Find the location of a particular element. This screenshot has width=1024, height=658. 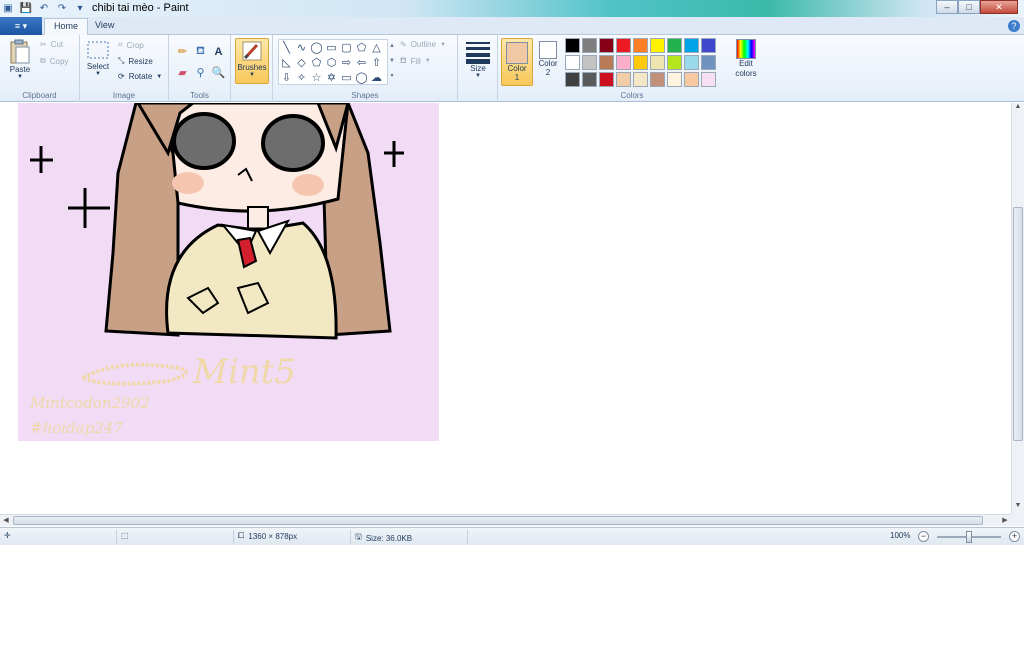

magnifier-icon: 🔍 is located at coordinates (218, 72).